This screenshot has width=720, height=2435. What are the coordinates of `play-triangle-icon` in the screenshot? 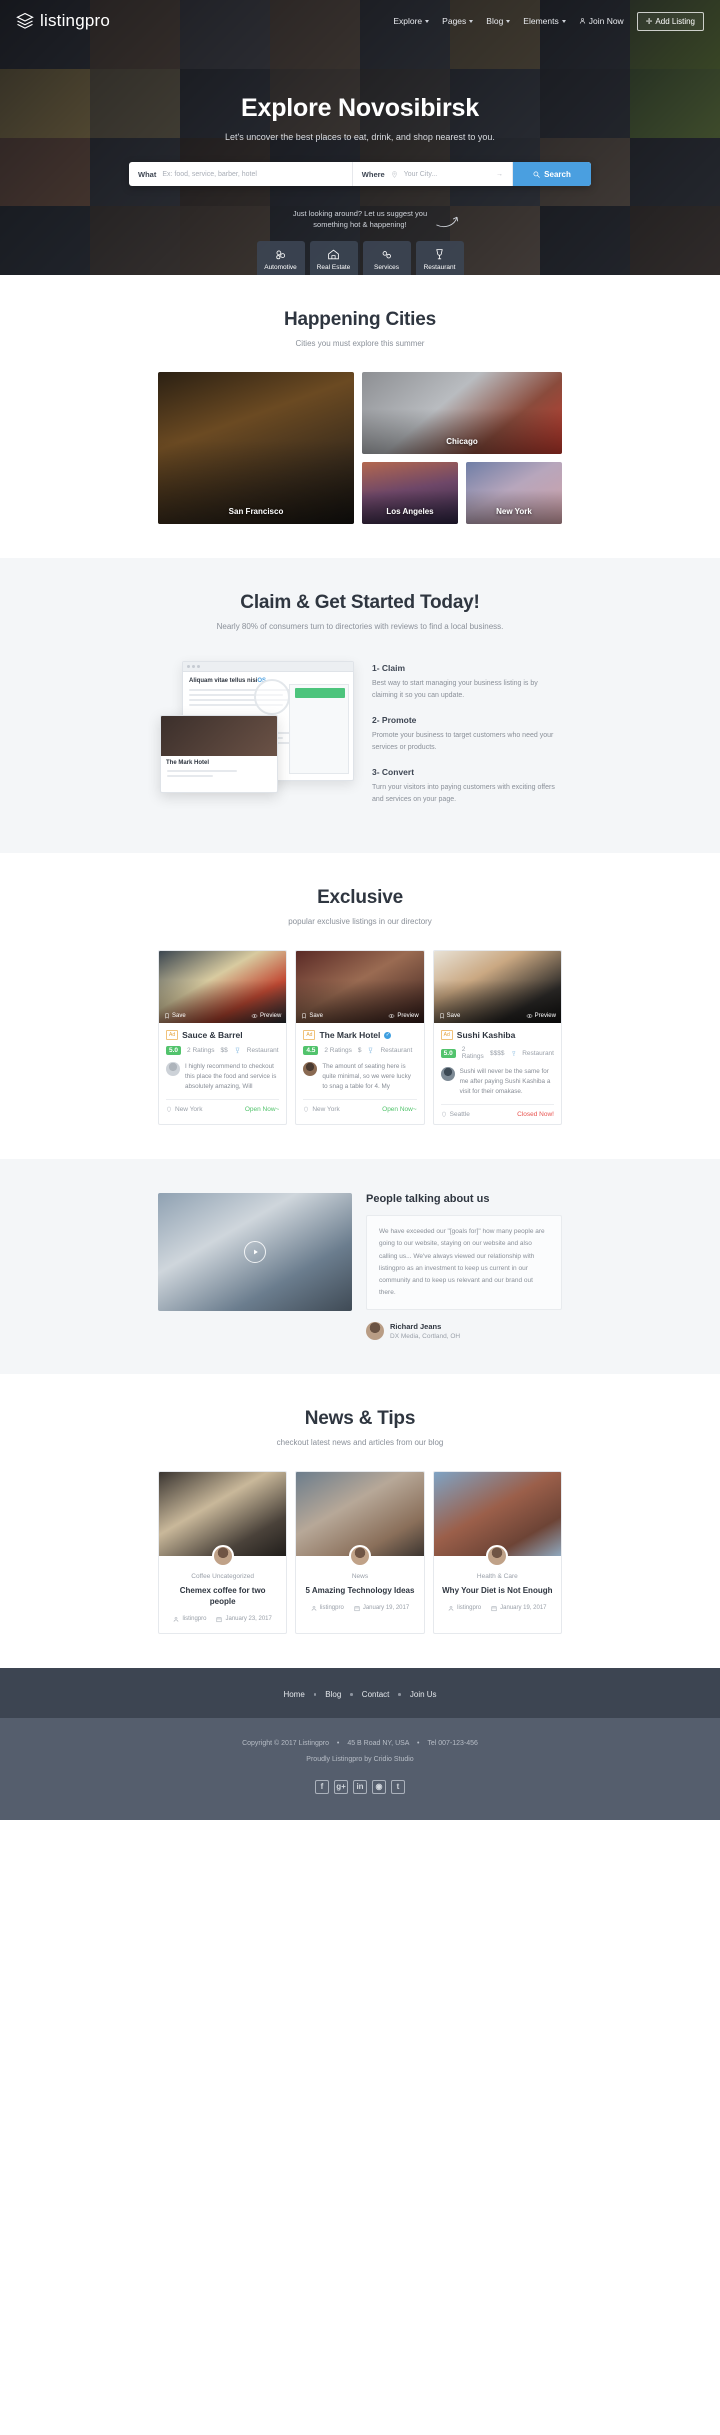 It's located at (255, 1252).